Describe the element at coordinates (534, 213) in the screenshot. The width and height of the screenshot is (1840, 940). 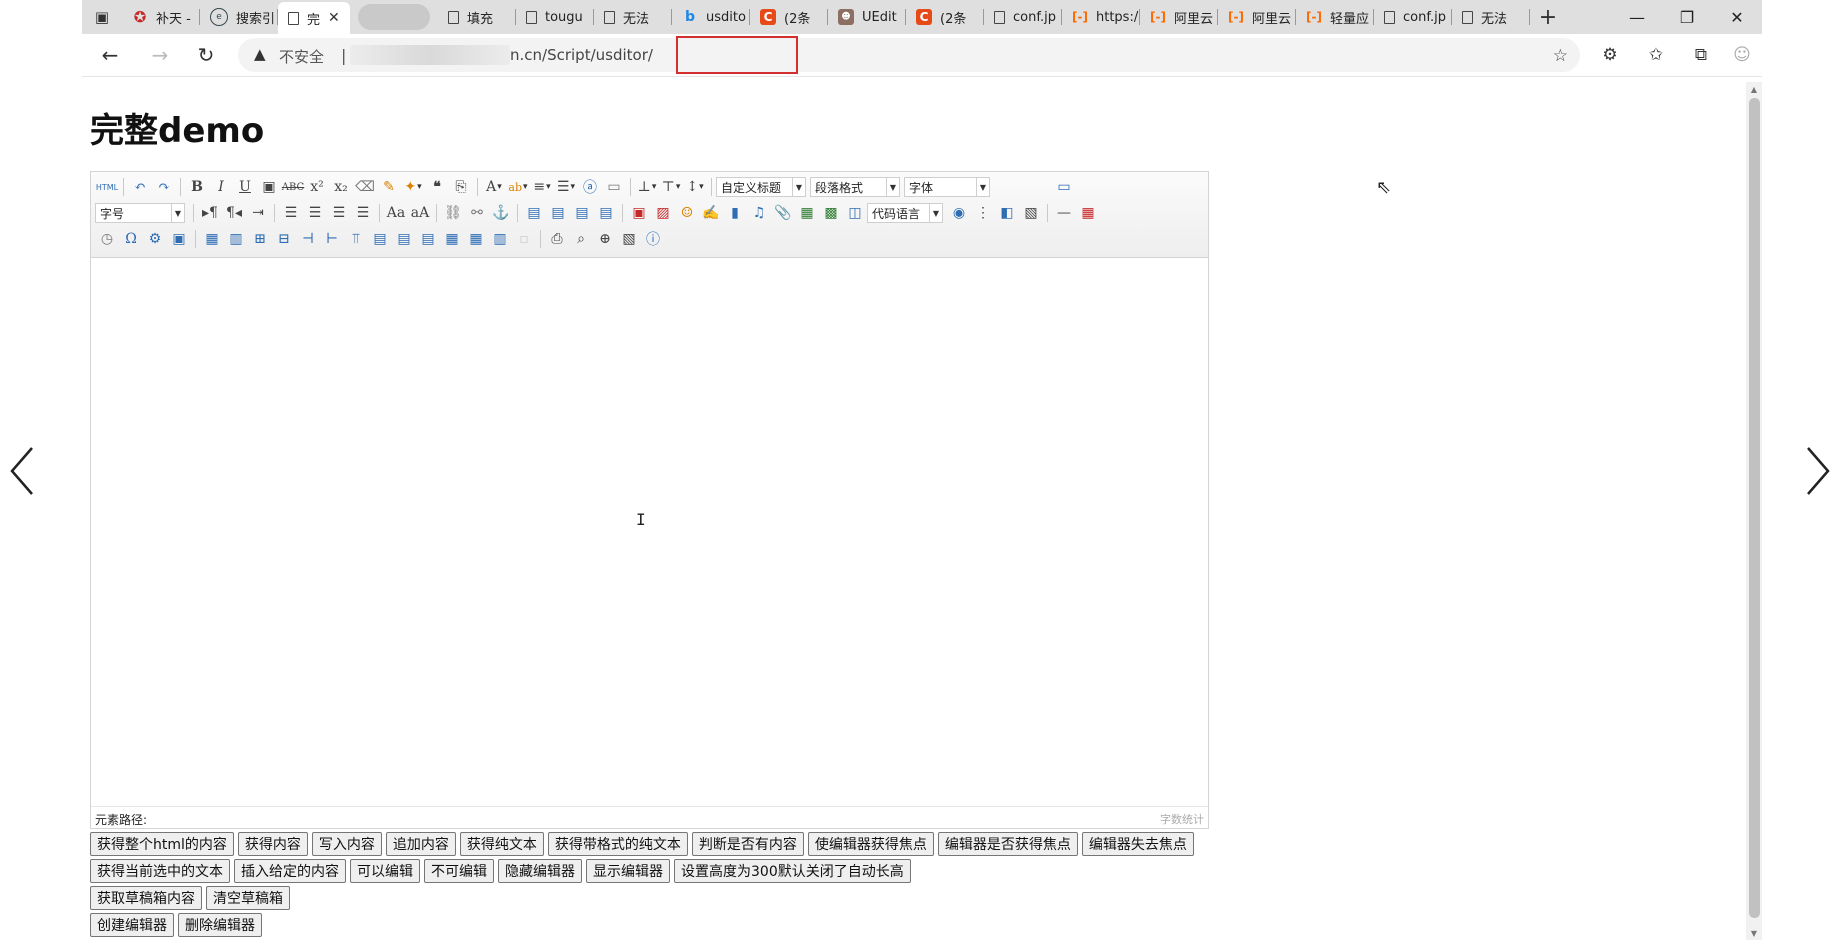
I see `image-none-icon: ▤` at that location.